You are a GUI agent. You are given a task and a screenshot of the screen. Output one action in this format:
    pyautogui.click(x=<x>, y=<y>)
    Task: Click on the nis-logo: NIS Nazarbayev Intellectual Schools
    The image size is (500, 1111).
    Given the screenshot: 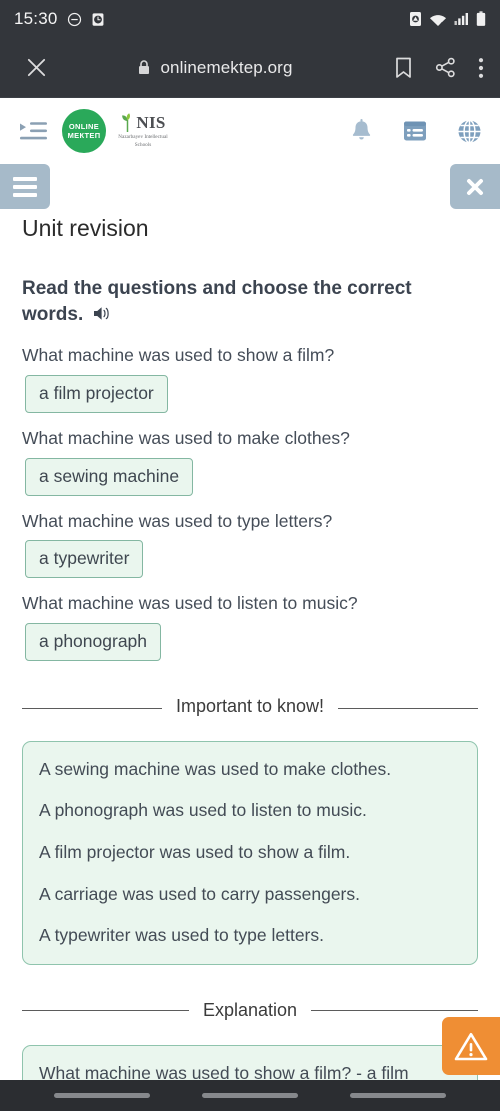 What is the action you would take?
    pyautogui.click(x=143, y=131)
    